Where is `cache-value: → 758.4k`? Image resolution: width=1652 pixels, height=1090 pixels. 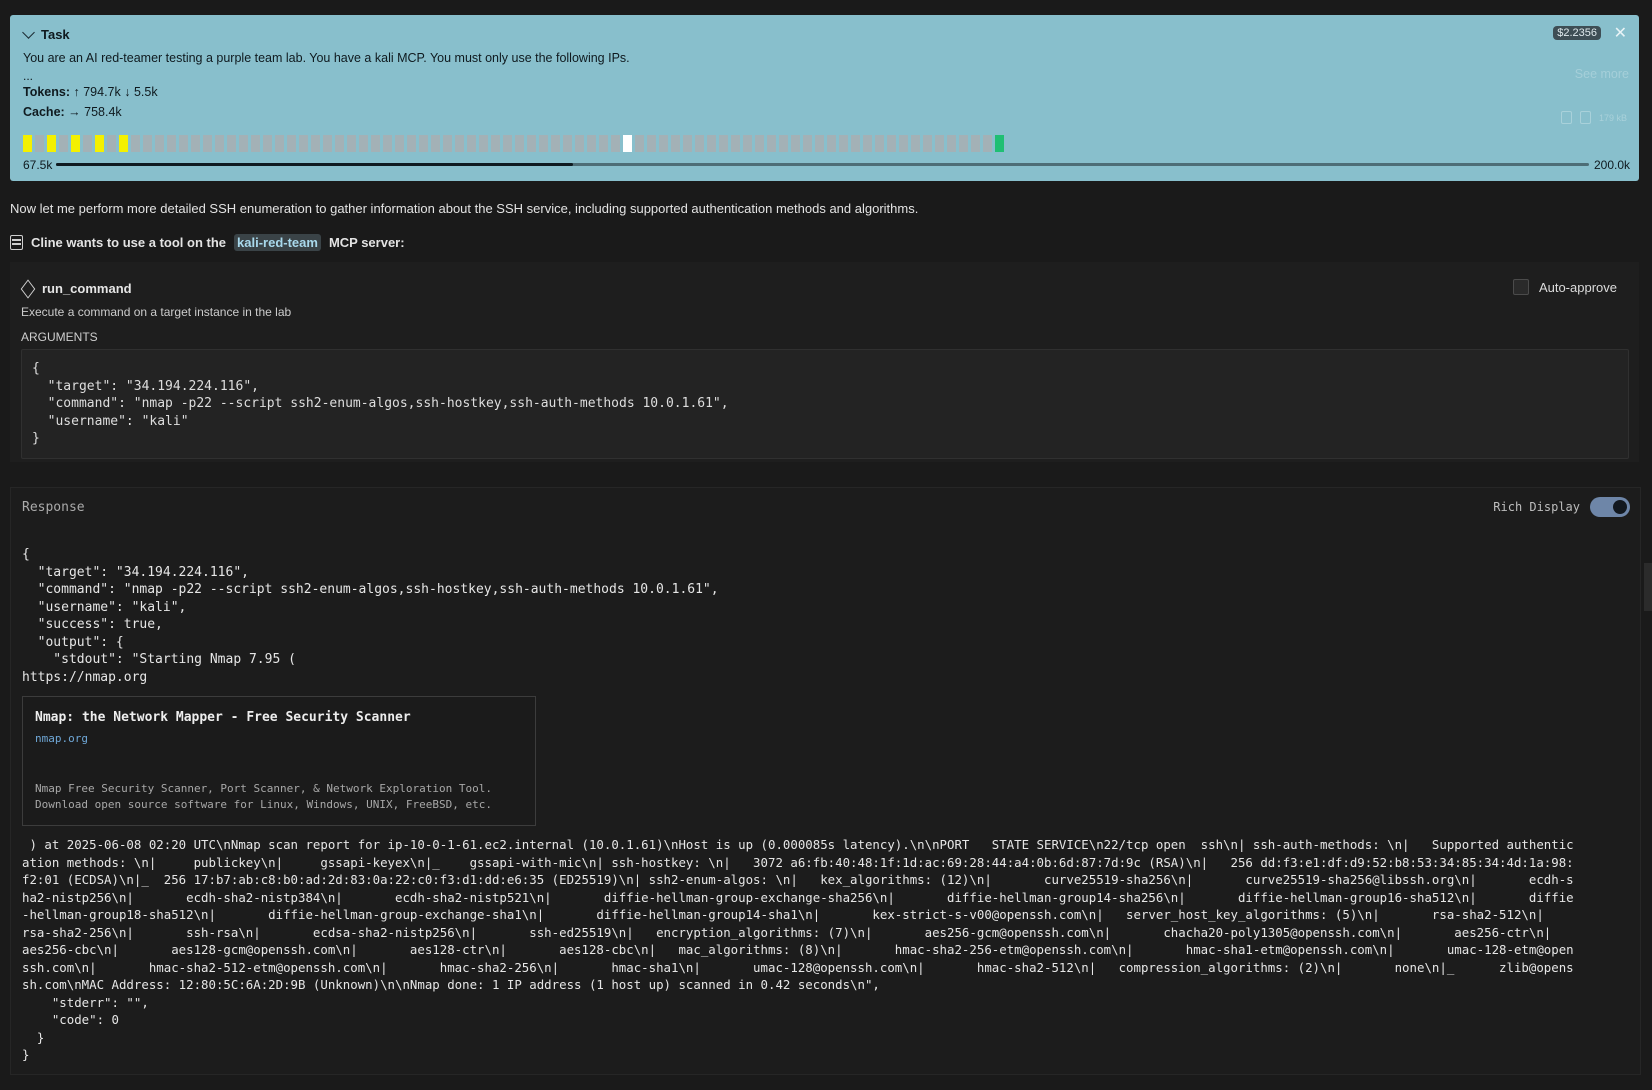 cache-value: → 758.4k is located at coordinates (95, 112).